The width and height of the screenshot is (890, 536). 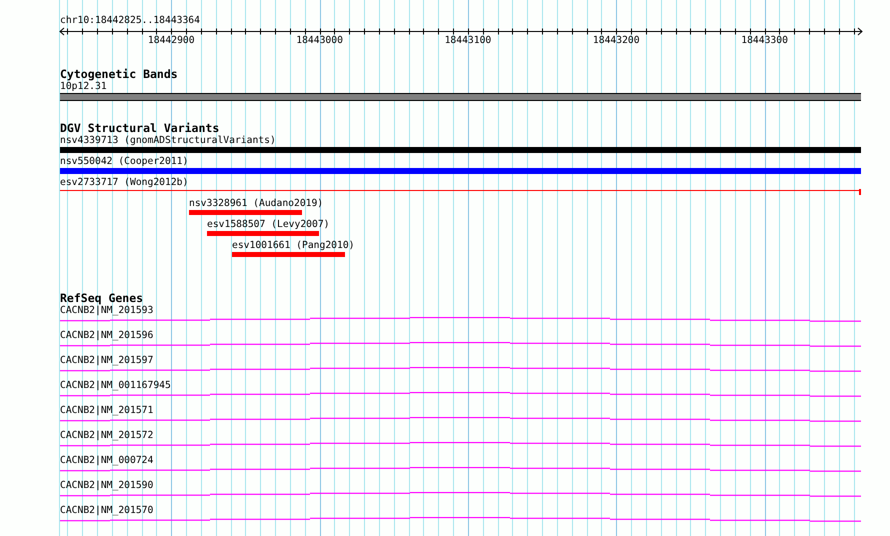 What do you see at coordinates (171, 41) in the screenshot?
I see `tick-label: 18442900` at bounding box center [171, 41].